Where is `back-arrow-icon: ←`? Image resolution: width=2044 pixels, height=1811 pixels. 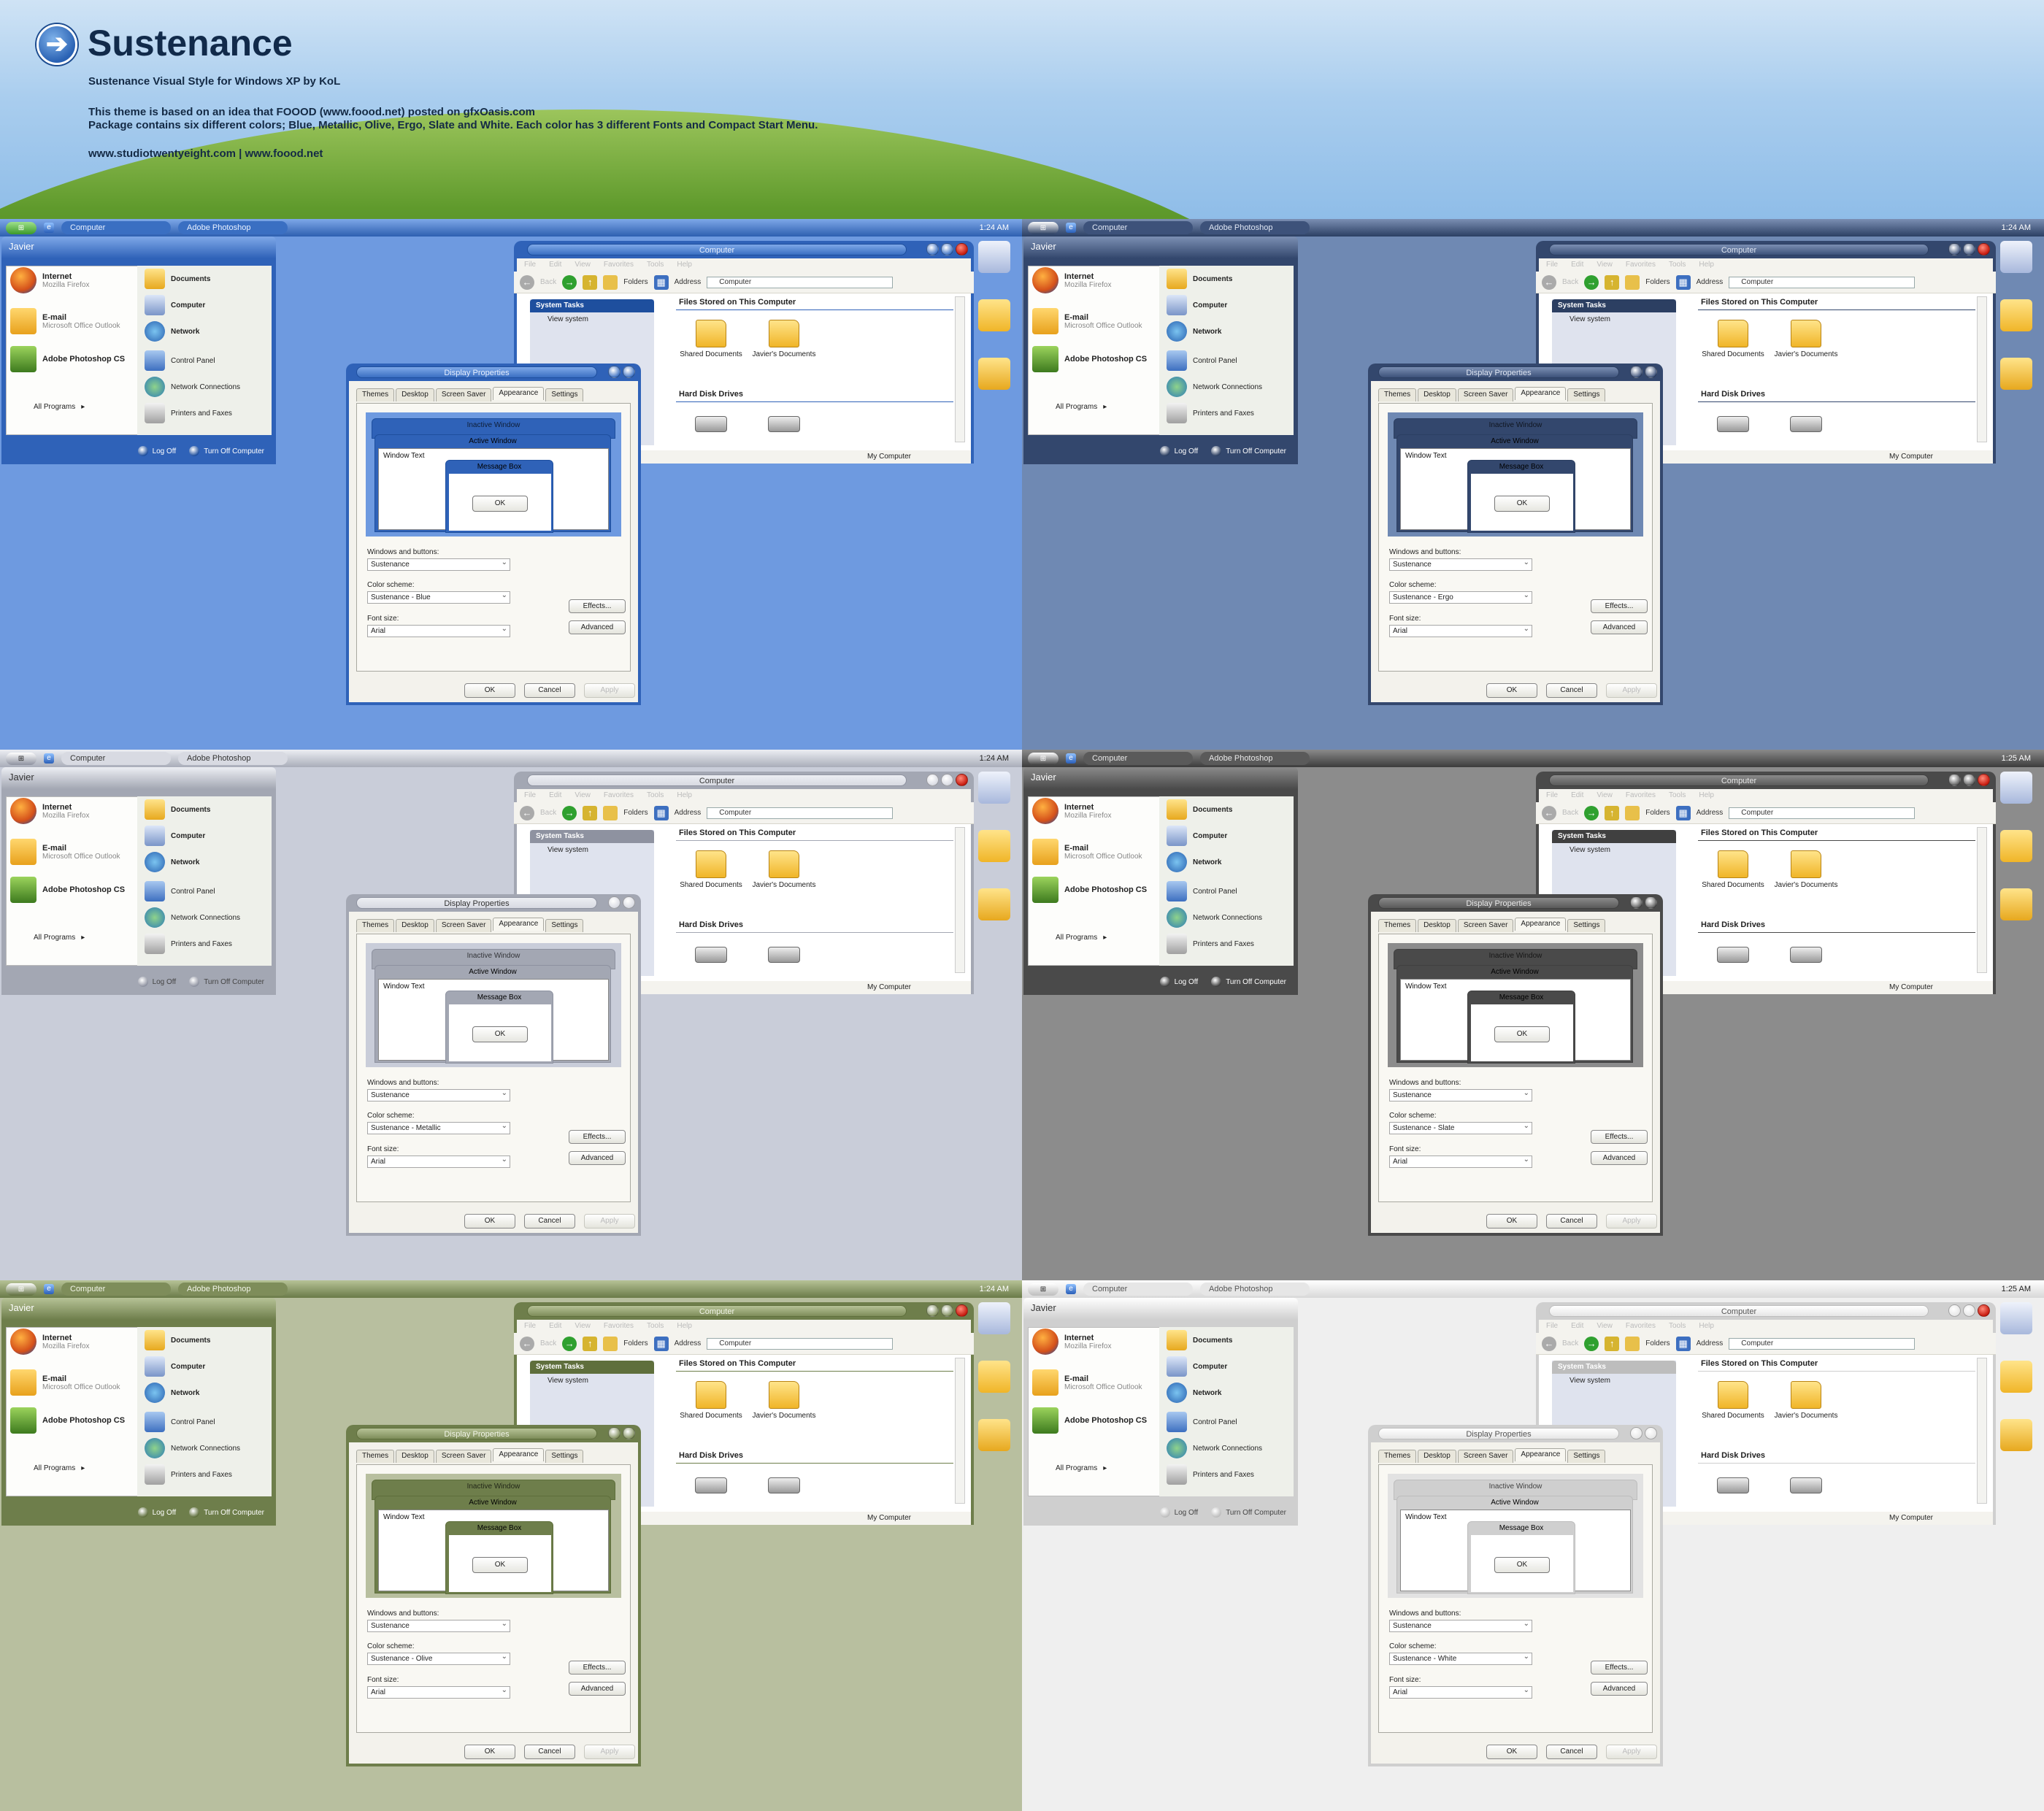 back-arrow-icon: ← is located at coordinates (1549, 813).